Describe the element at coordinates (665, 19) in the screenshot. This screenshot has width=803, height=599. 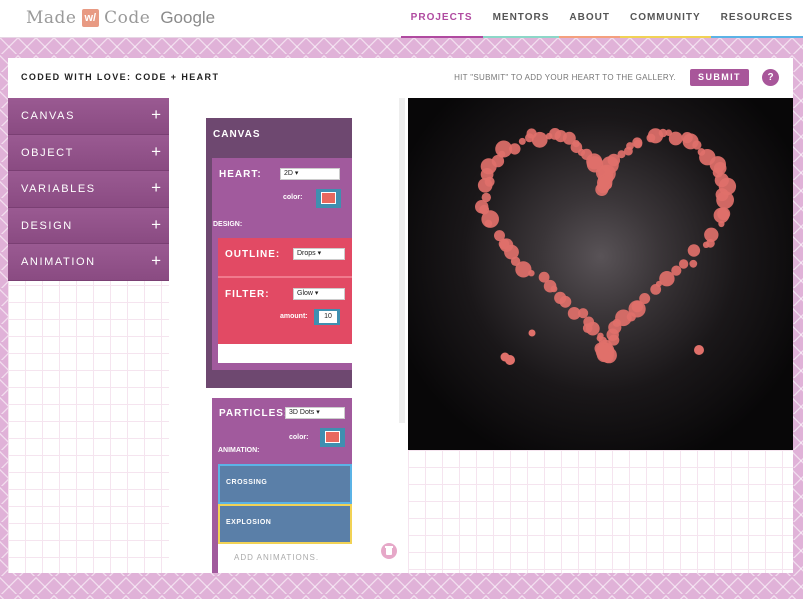
I see `nav-community: COMMUNITY` at that location.